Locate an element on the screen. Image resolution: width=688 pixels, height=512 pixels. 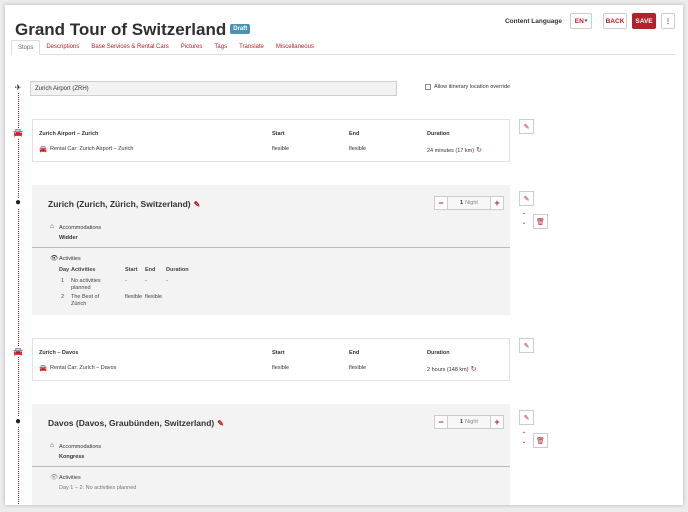
leg-duration: 24 minutes (17 km) ↻ is located at coordinates (454, 150).